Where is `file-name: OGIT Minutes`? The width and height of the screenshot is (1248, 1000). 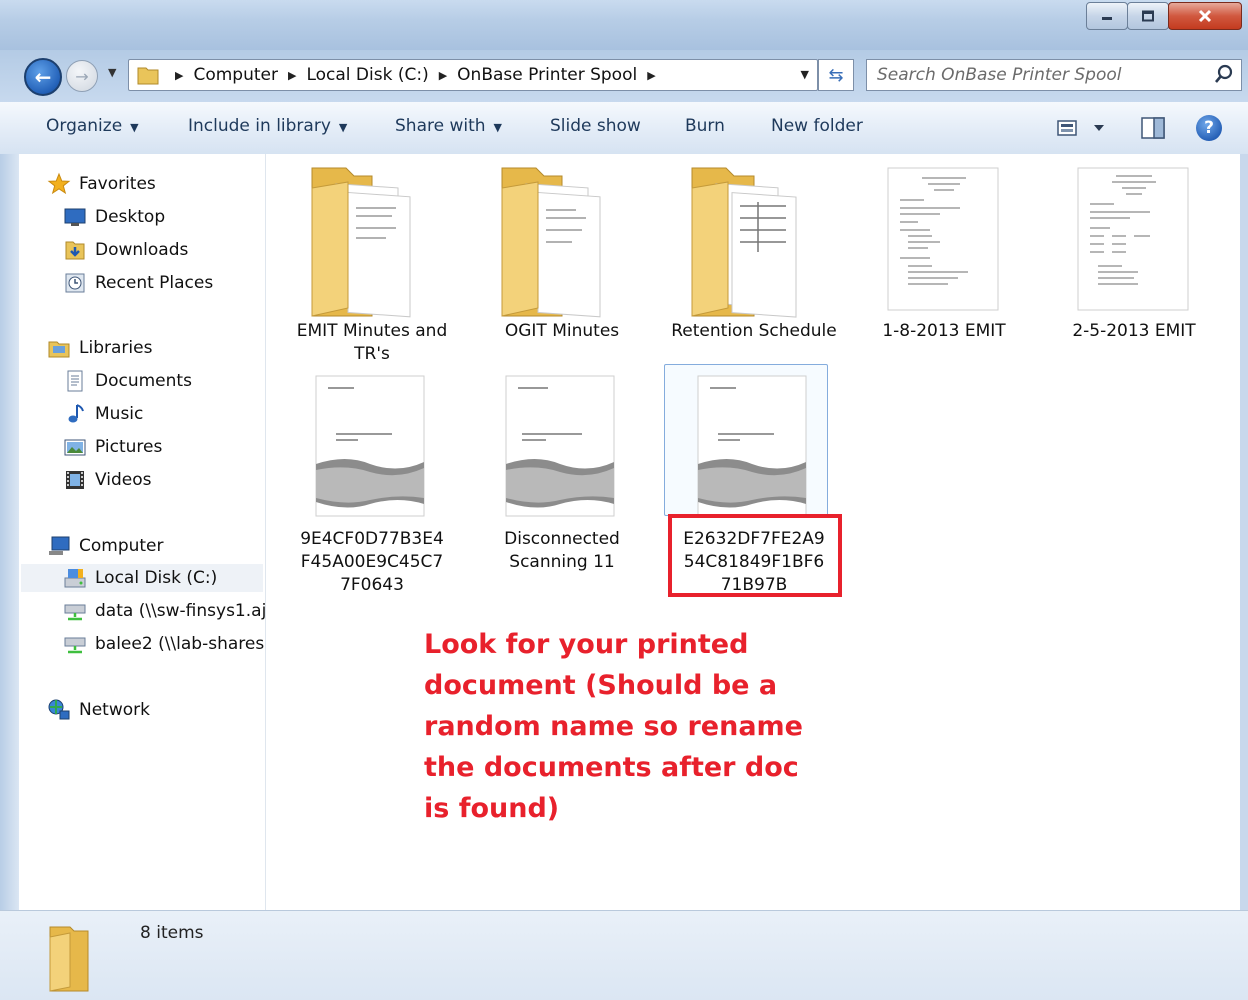 file-name: OGIT Minutes is located at coordinates (562, 331).